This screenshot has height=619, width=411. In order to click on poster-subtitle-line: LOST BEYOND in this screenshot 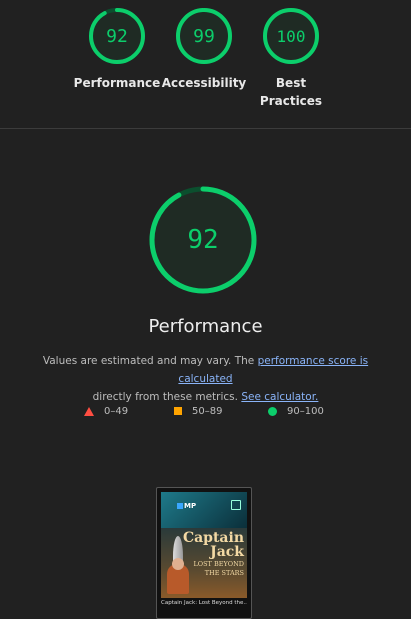, I will do `click(218, 564)`.